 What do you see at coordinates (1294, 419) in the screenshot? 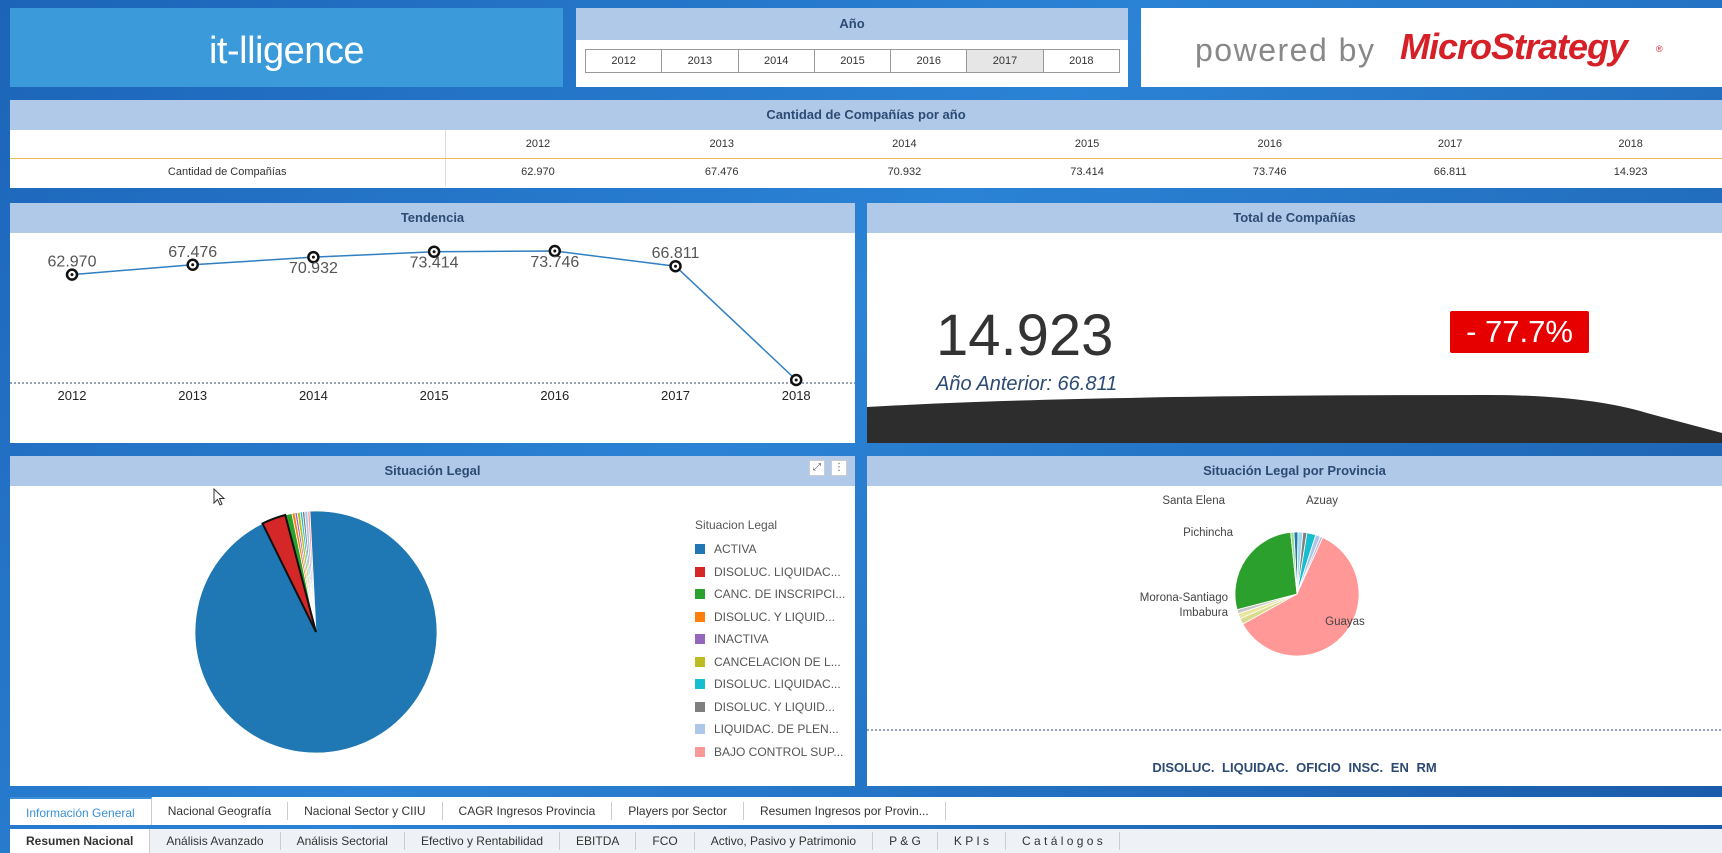
I see `total-sparkline-area` at bounding box center [1294, 419].